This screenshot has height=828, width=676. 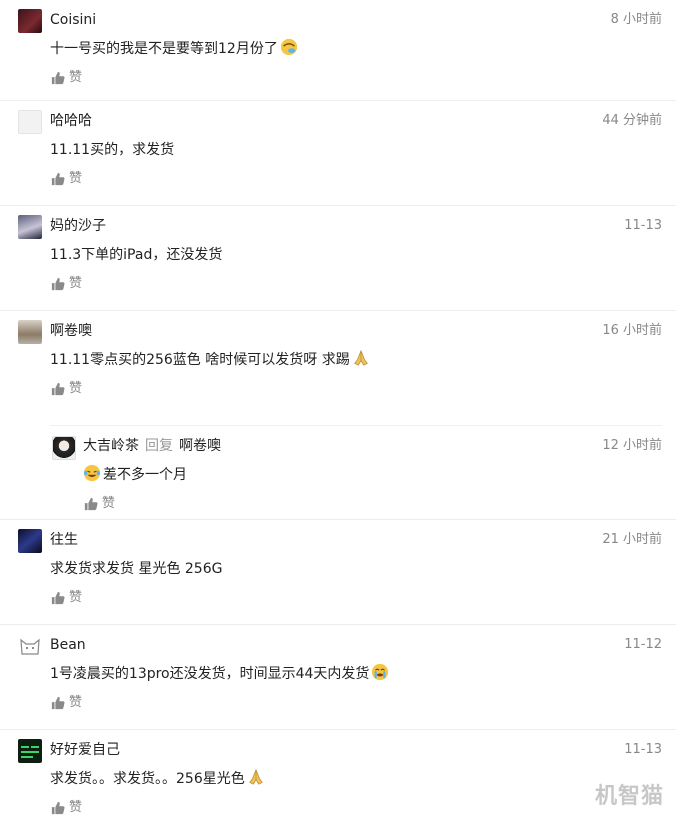 What do you see at coordinates (135, 475) in the screenshot?
I see `reply-text: 差不多一个月` at bounding box center [135, 475].